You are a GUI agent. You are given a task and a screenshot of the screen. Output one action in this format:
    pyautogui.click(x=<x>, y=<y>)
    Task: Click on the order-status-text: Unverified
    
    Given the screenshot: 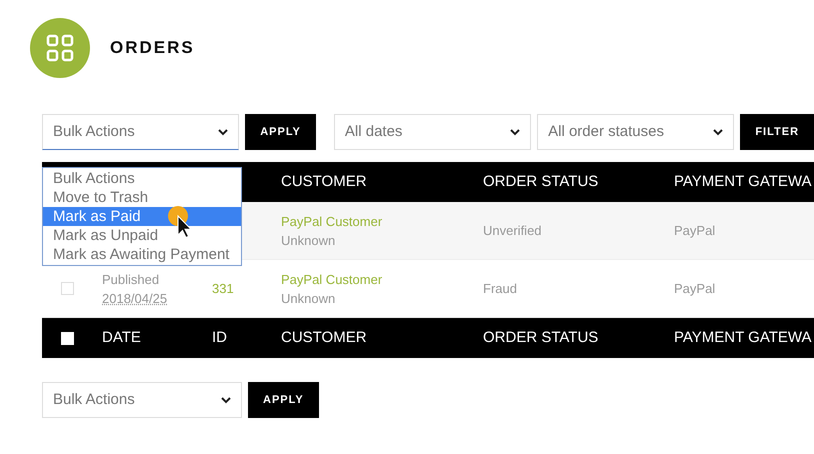 What is the action you would take?
    pyautogui.click(x=513, y=231)
    